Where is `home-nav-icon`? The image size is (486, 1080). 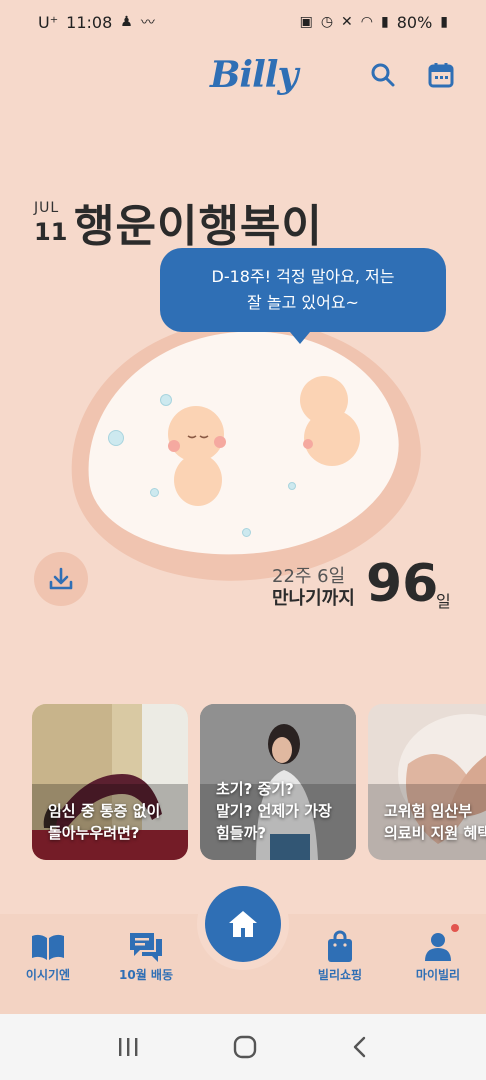 home-nav-icon is located at coordinates (245, 1047).